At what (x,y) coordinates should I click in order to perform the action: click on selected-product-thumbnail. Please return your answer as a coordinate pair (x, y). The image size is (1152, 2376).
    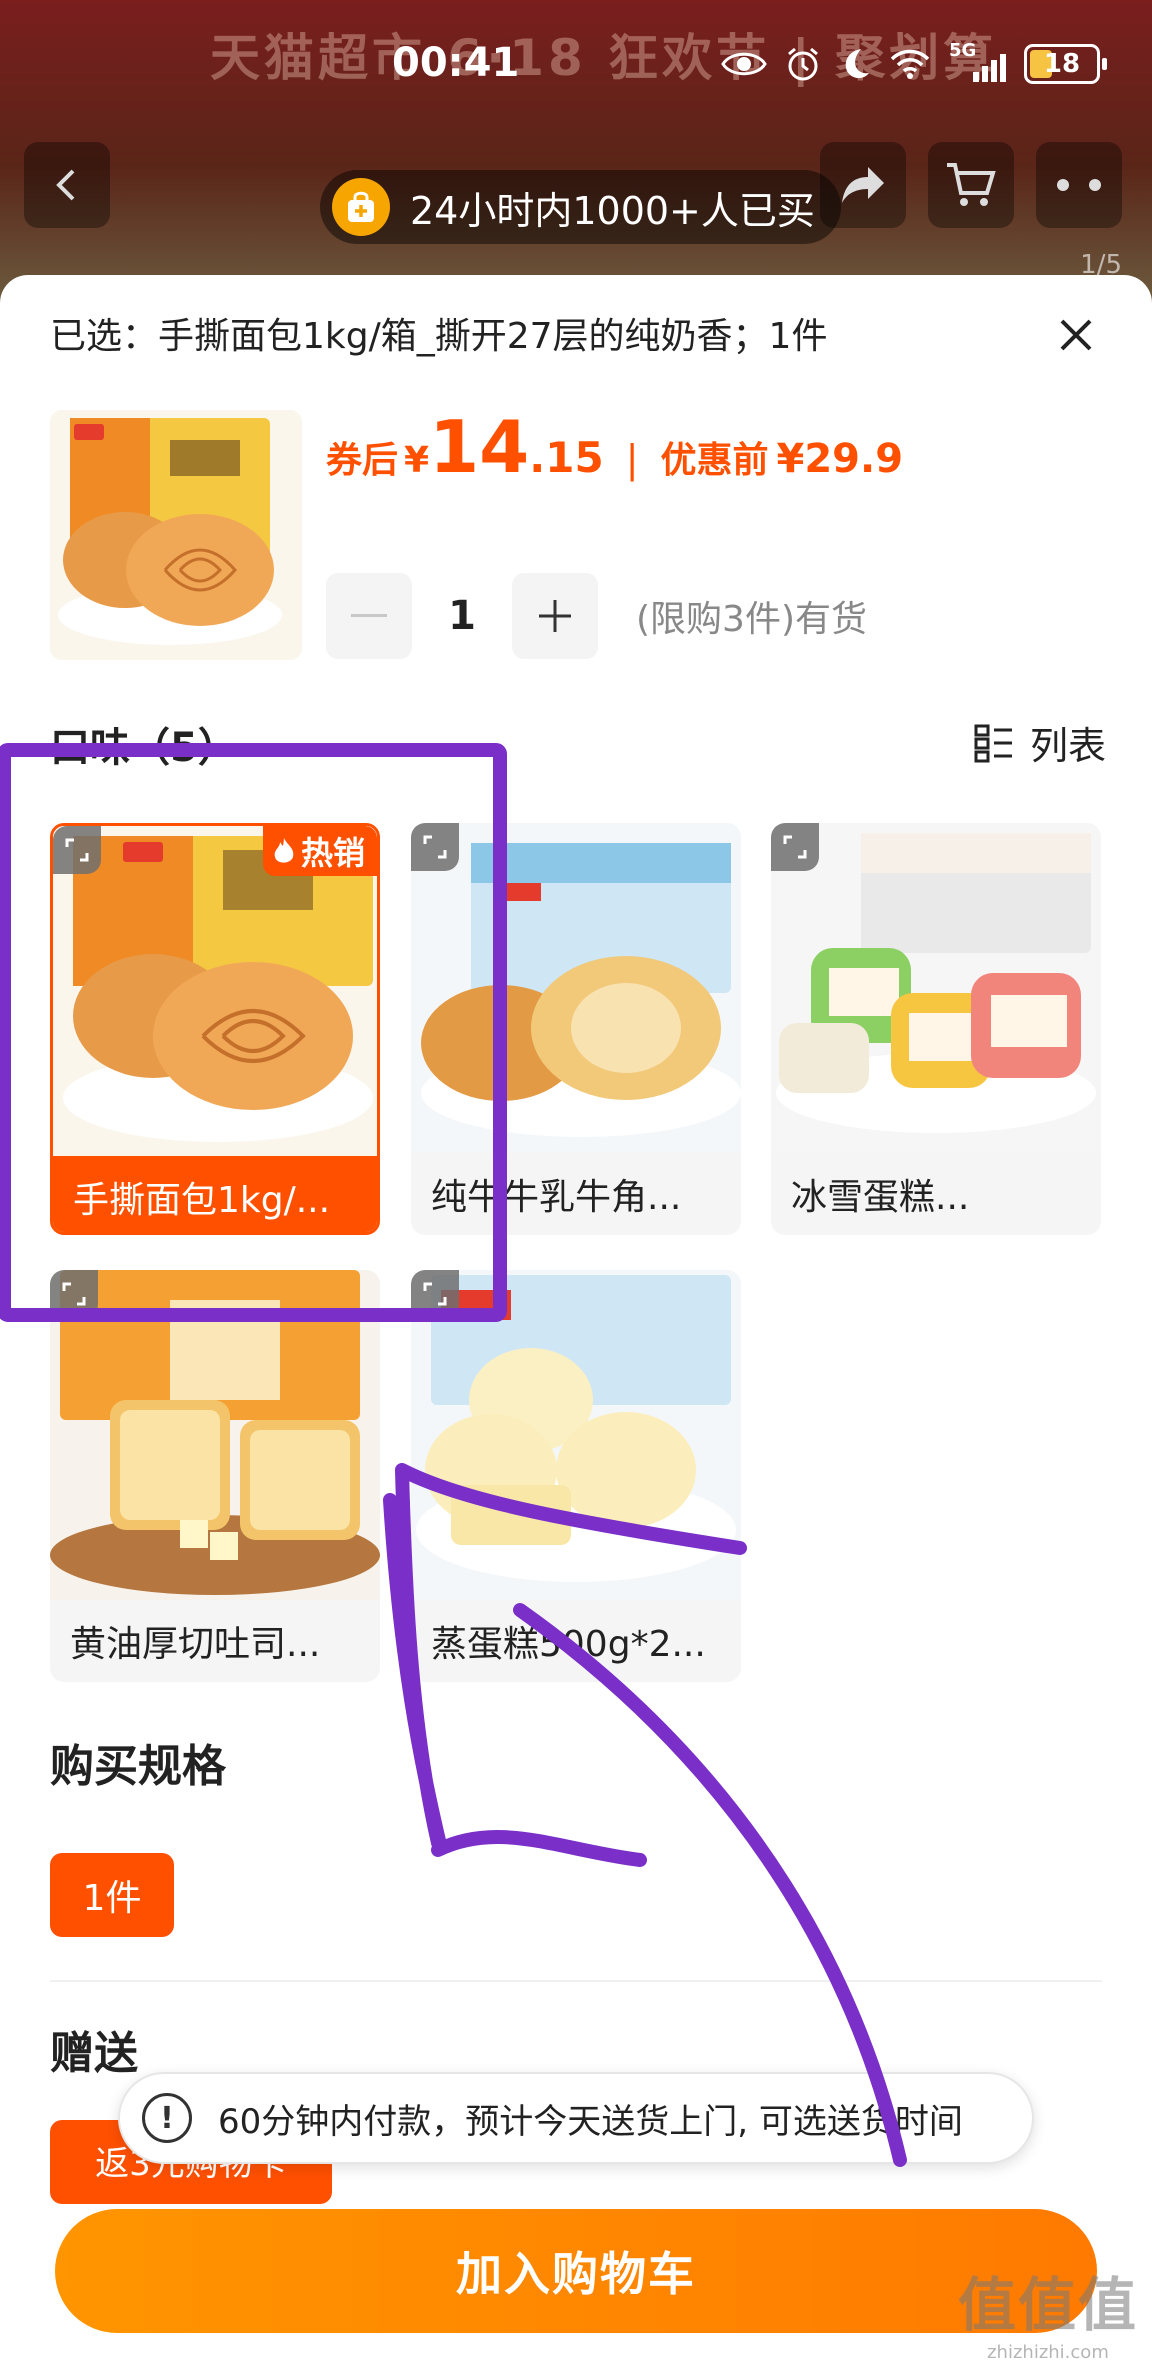
    Looking at the image, I should click on (176, 535).